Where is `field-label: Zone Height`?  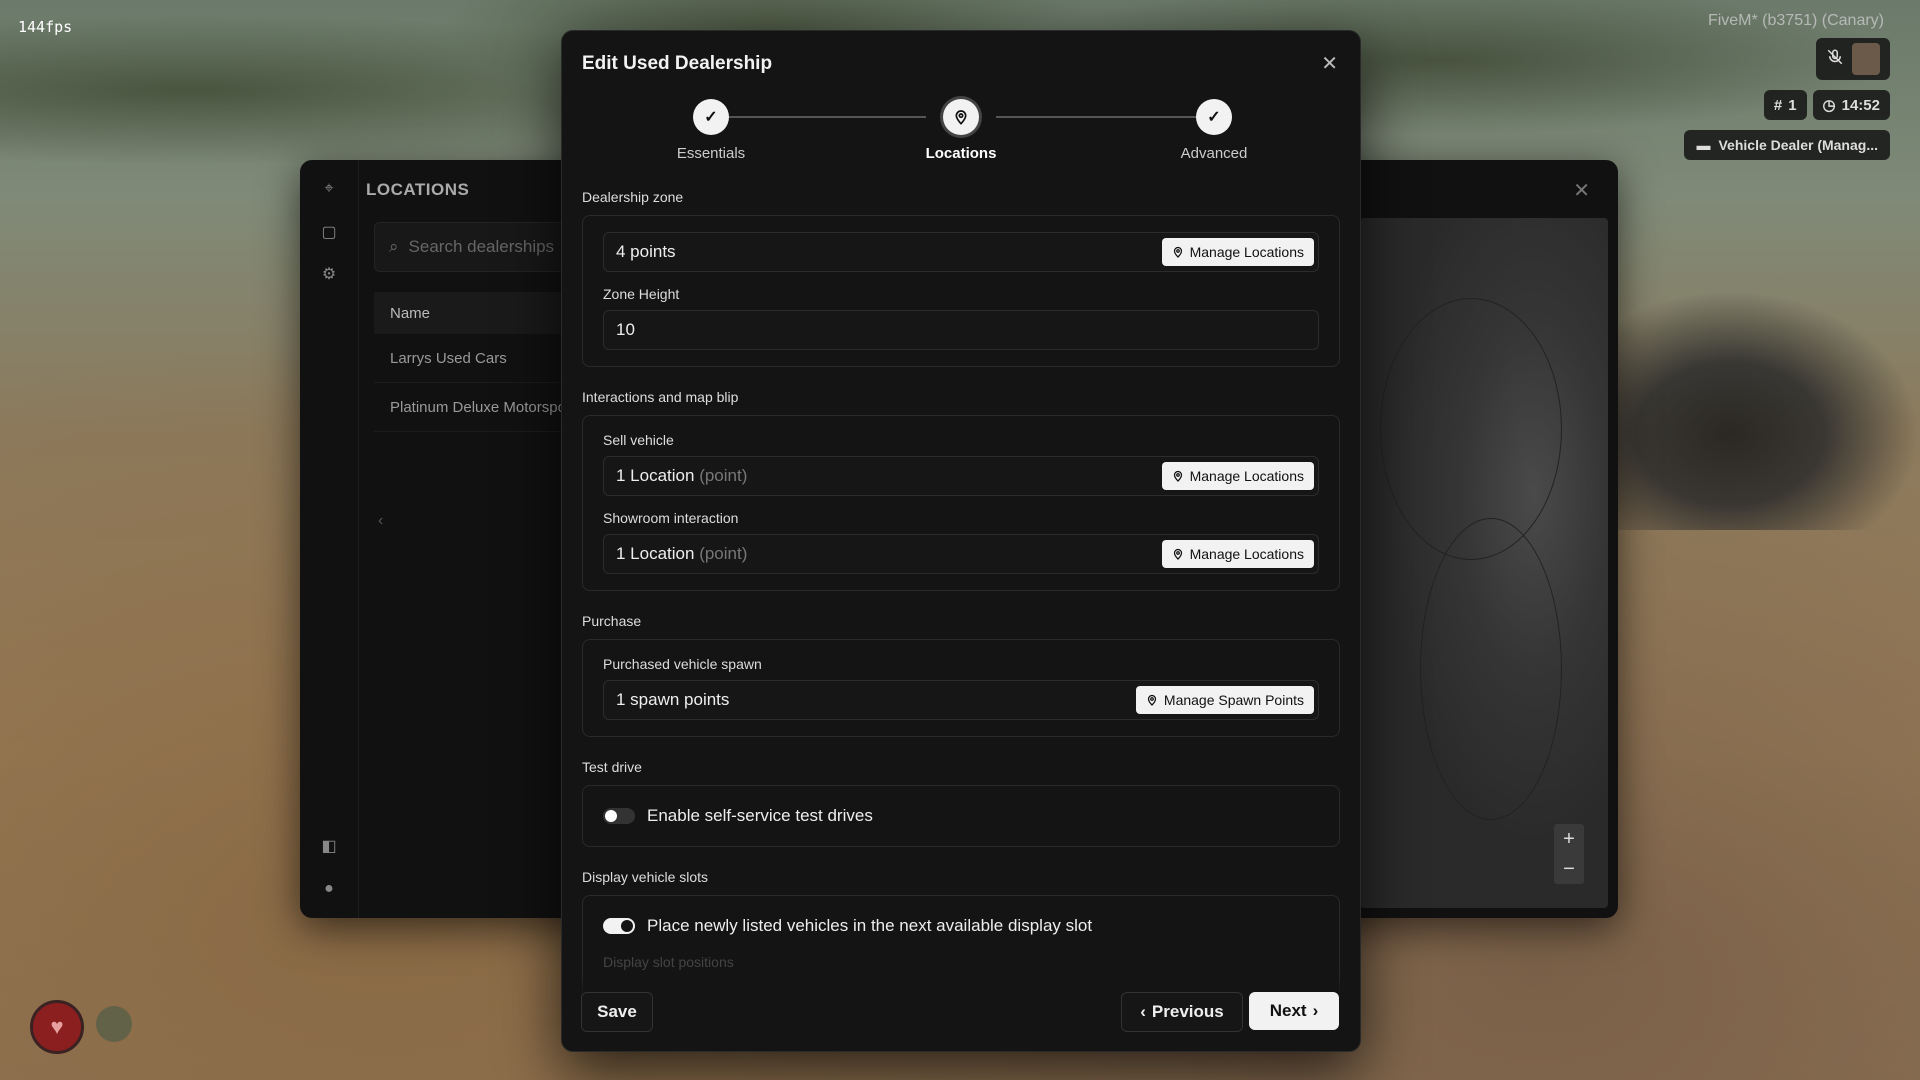 field-label: Zone Height is located at coordinates (641, 294).